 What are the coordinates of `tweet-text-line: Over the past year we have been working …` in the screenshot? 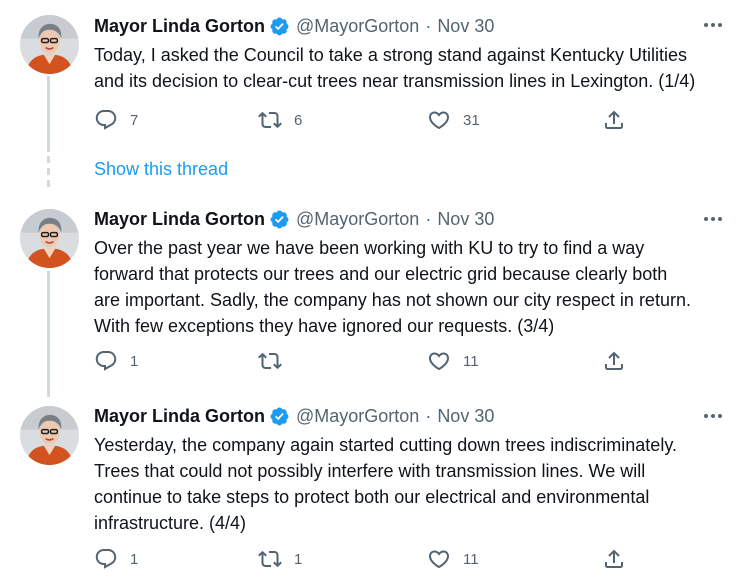 It's located at (369, 248).